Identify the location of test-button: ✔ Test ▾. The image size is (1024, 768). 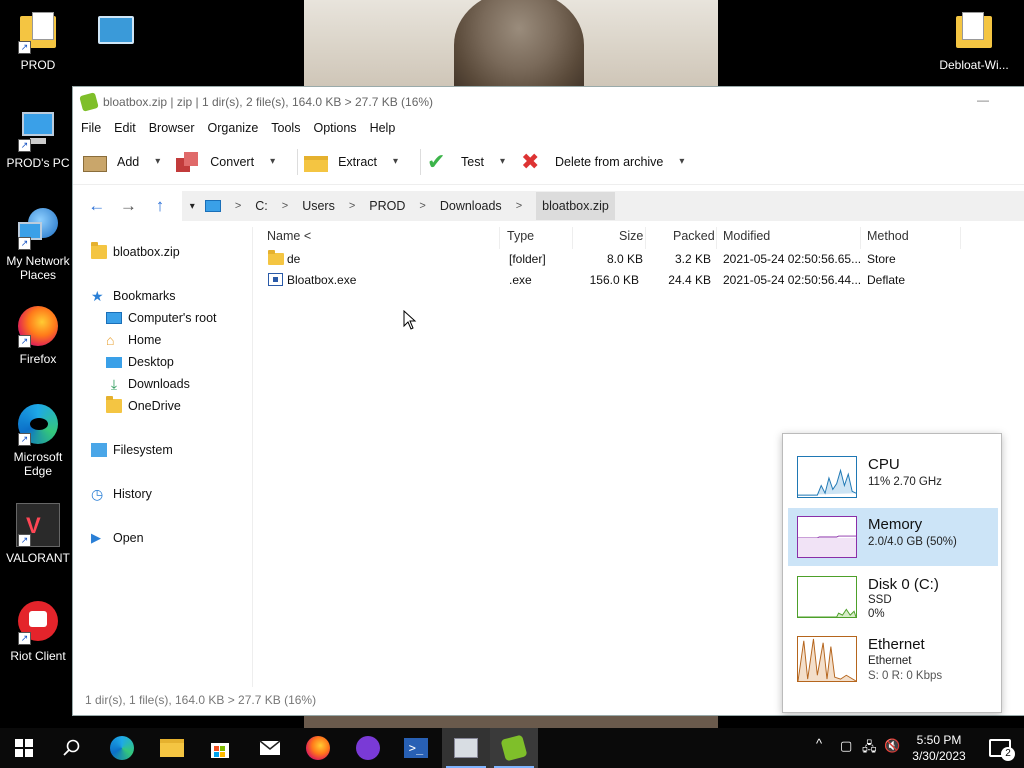
(472, 162).